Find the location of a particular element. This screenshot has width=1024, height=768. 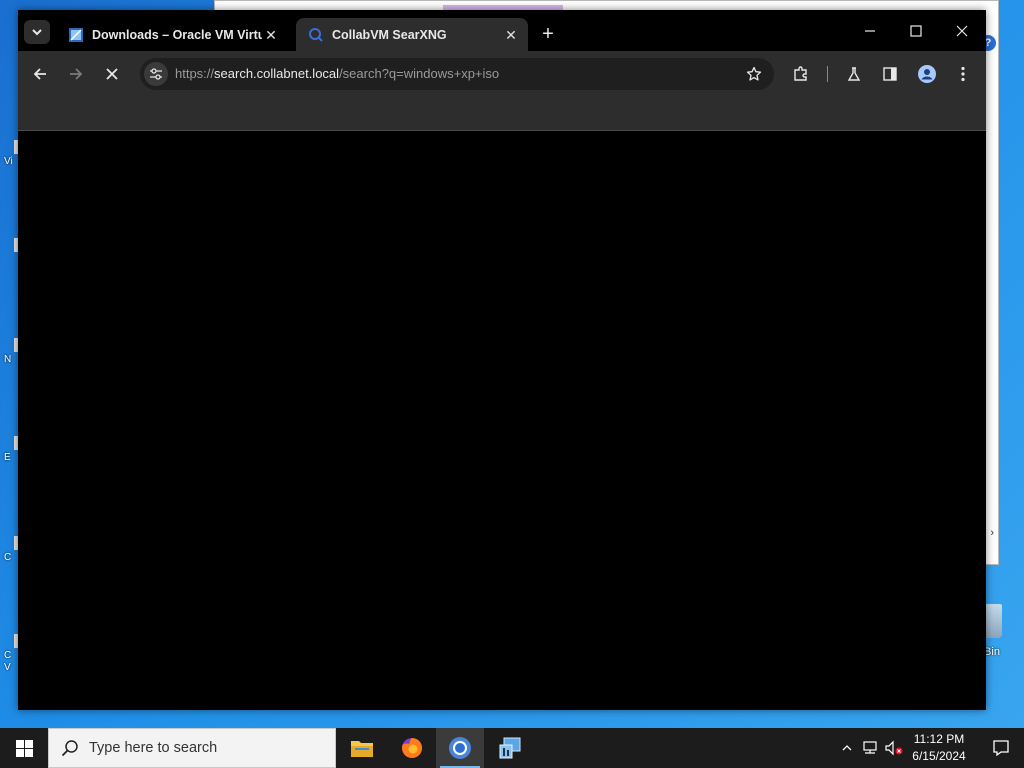

tab-downloads: Downloads – Oracle VM Virtua ✕ is located at coordinates (172, 35).